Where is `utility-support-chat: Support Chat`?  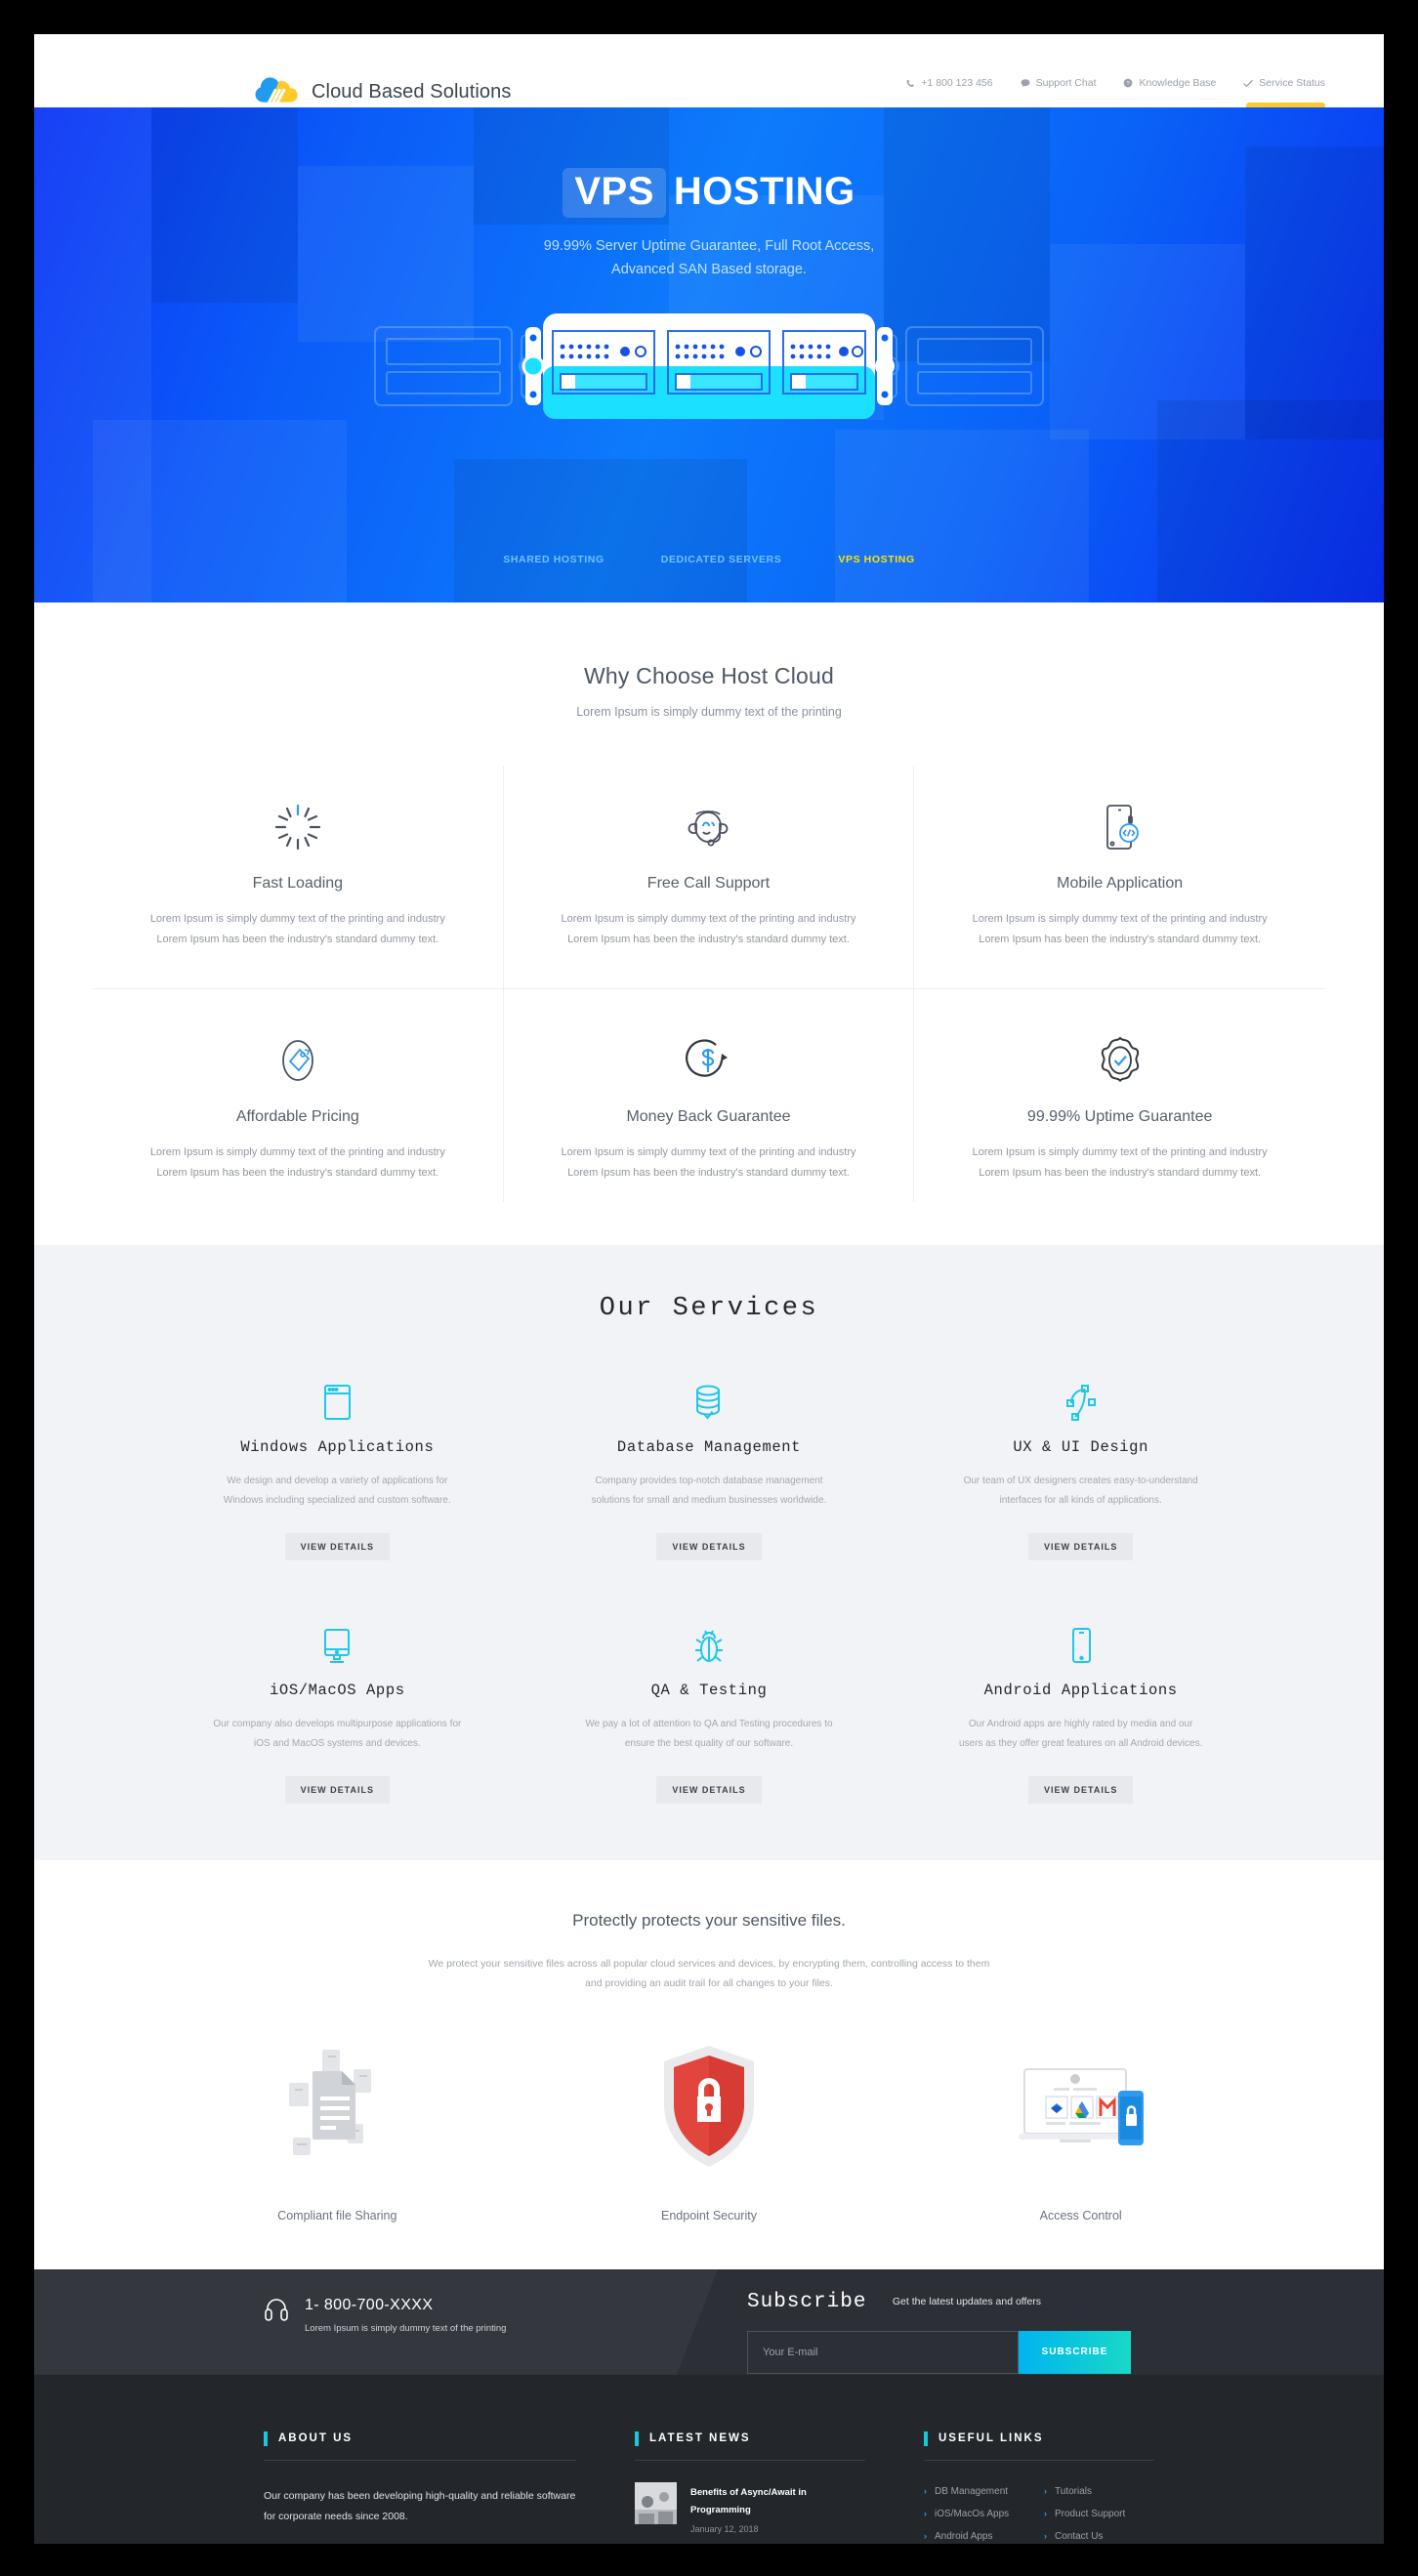
utility-support-chat: Support Chat is located at coordinates (1059, 83).